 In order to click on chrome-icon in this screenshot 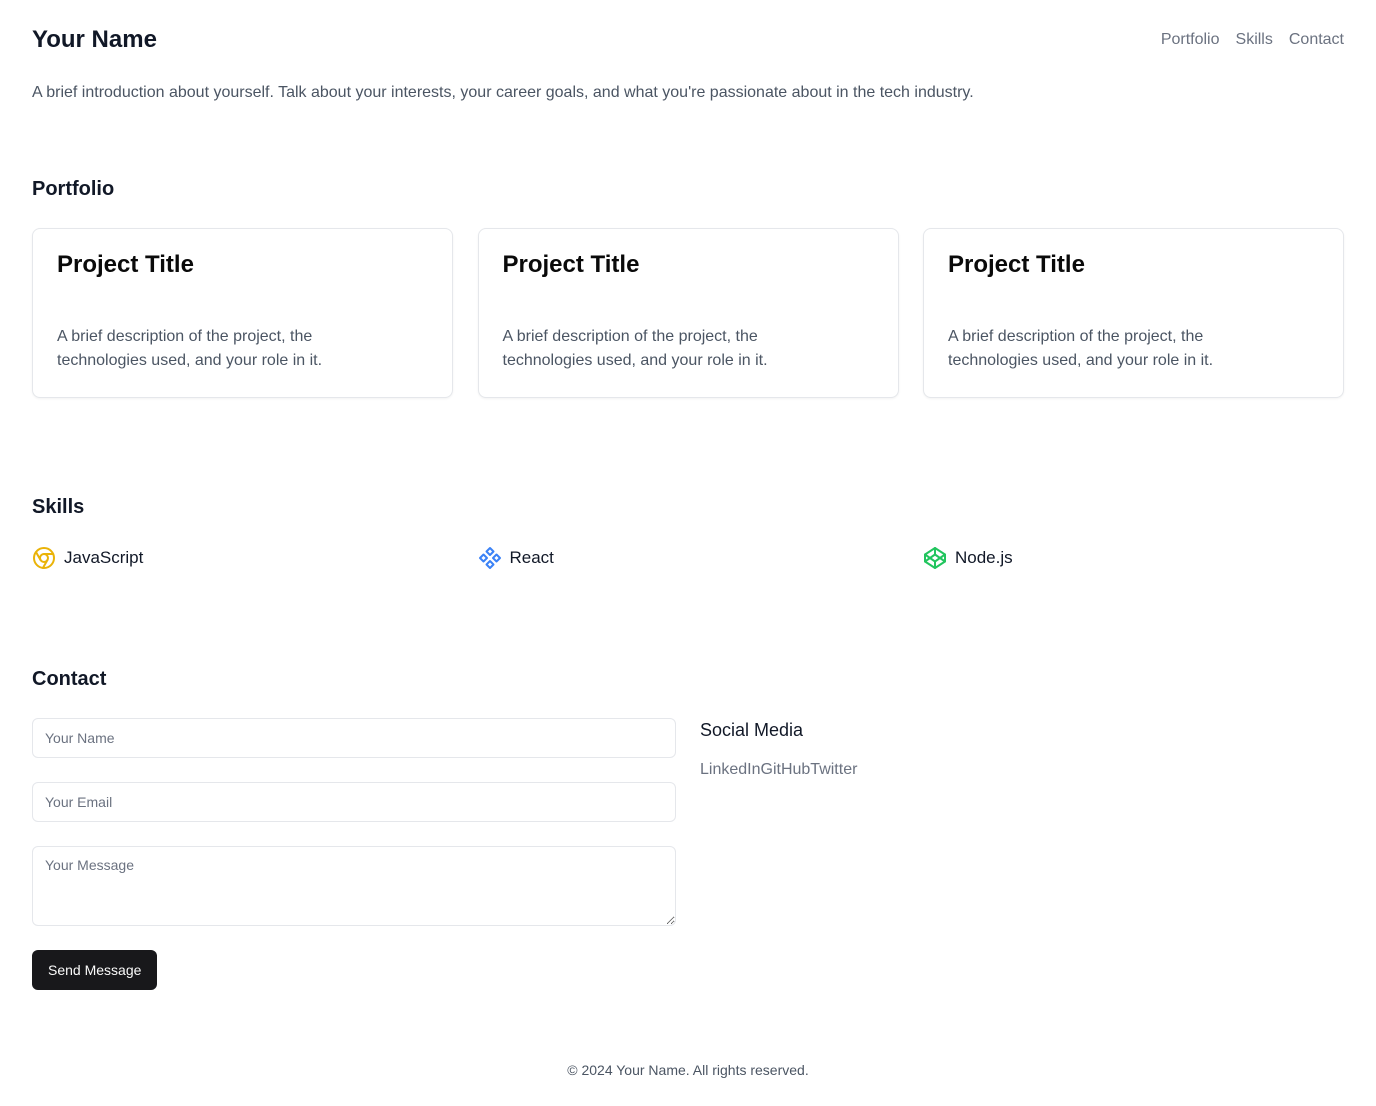, I will do `click(44, 558)`.